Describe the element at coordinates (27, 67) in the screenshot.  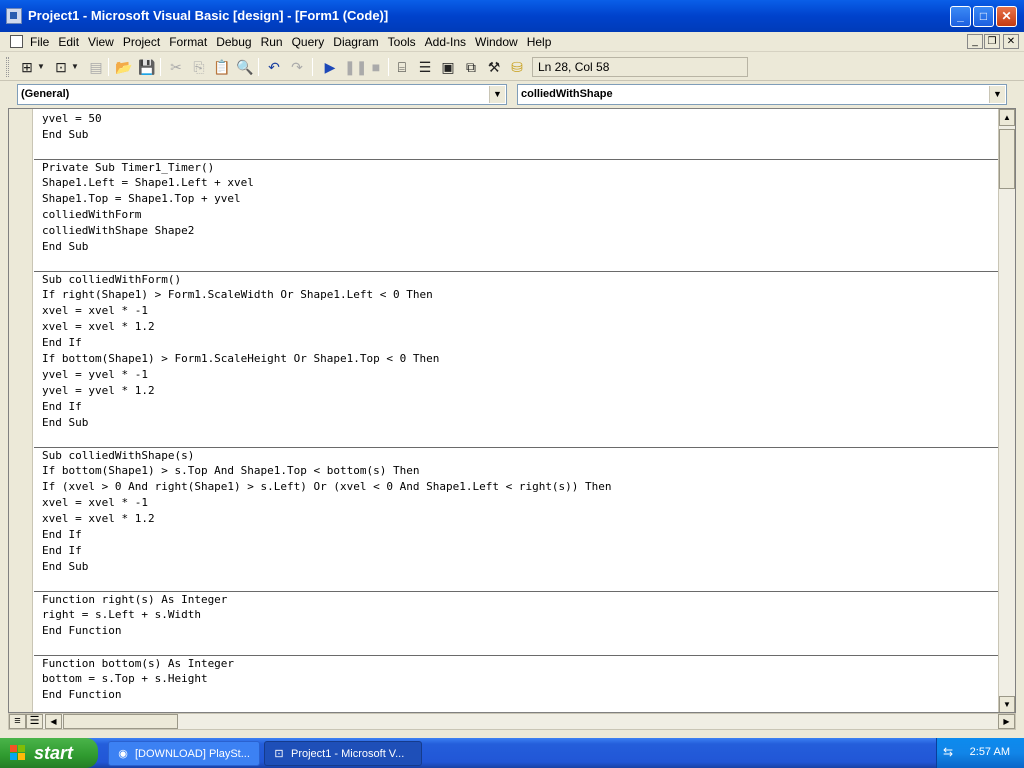
I see `add-project-icon: ⊞` at that location.